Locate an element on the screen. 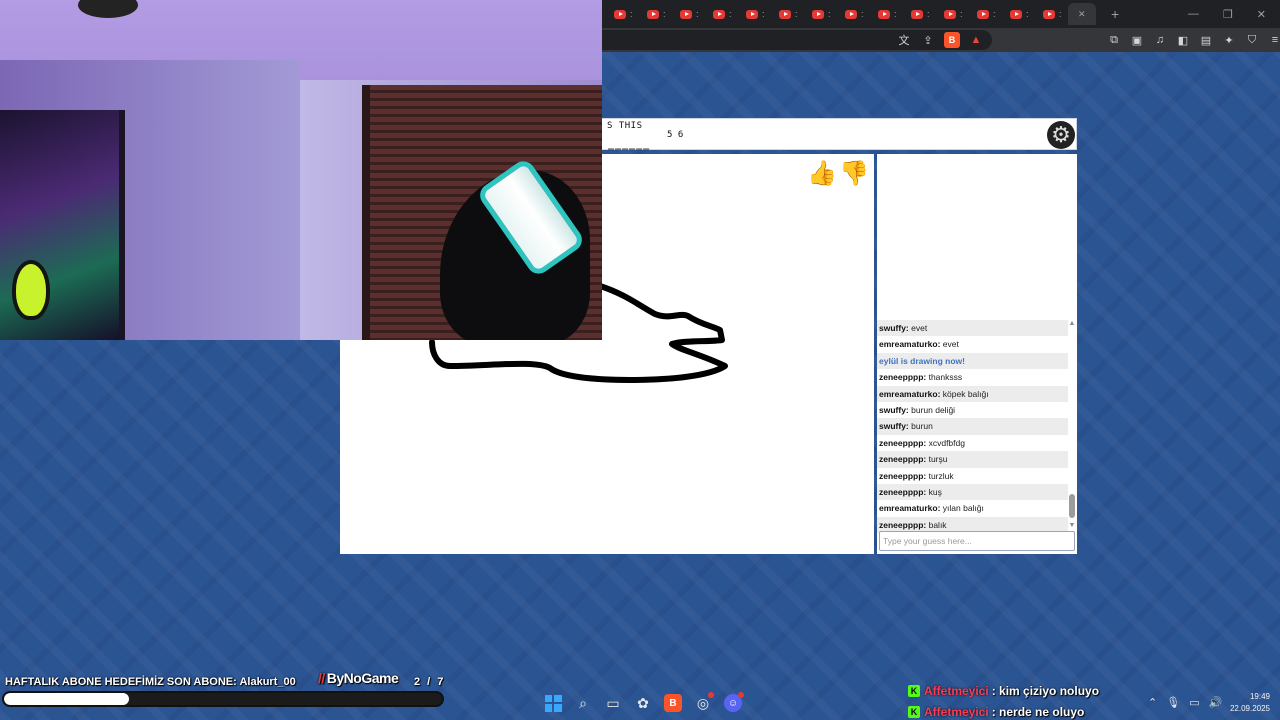 Image resolution: width=1280 pixels, height=720 pixels. browser-tab-bar: :::::::::::::: ✕ + — ❐ ✕ is located at coordinates (940, 14).